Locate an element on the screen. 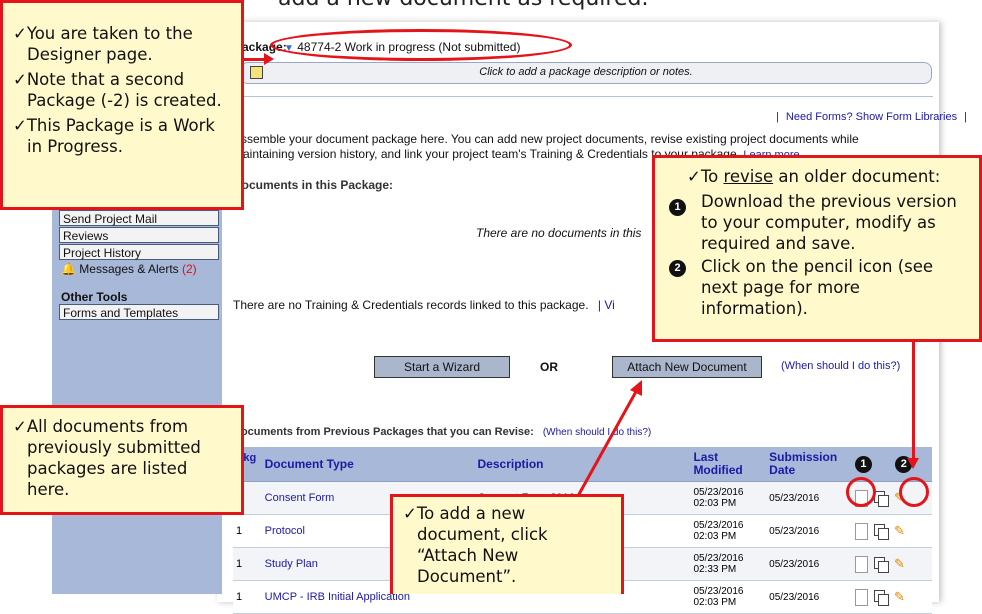 The image size is (982, 614). nav-send-project-mail: Send Project Mail is located at coordinates (139, 218).